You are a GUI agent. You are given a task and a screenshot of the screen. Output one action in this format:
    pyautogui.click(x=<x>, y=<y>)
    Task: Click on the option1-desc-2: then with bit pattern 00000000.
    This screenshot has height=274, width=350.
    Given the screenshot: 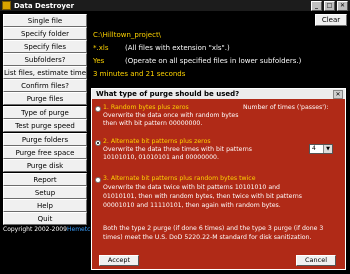 What is the action you would take?
    pyautogui.click(x=153, y=123)
    